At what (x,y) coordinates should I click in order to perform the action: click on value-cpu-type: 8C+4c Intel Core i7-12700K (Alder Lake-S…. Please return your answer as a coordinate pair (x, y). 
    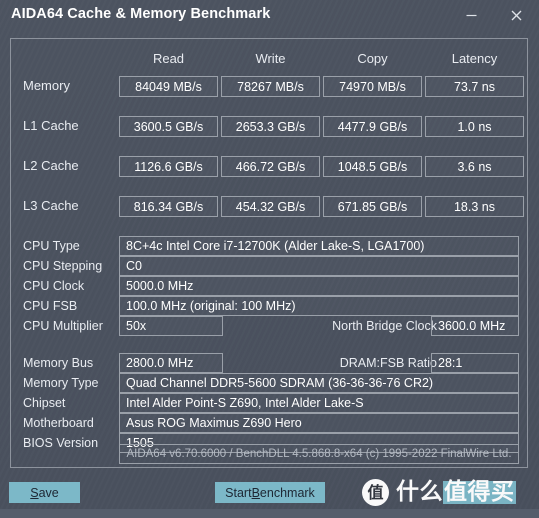
    Looking at the image, I should click on (319, 246).